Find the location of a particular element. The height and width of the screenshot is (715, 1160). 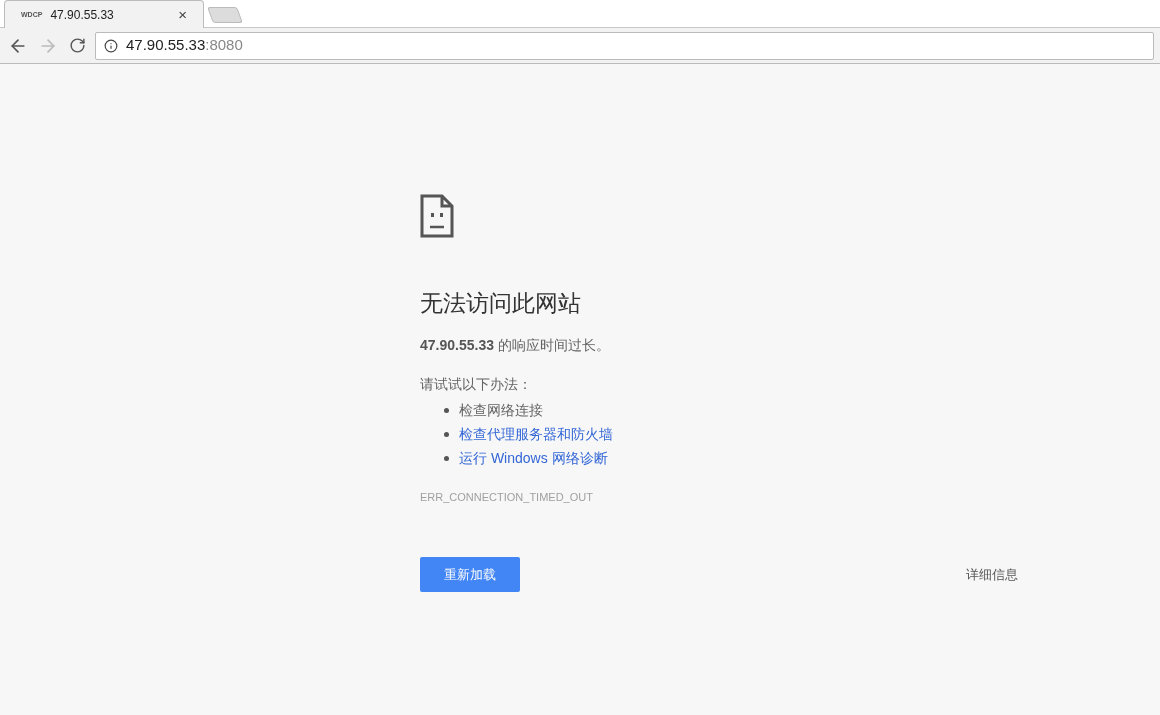

close-tab-button: × is located at coordinates (182, 14).